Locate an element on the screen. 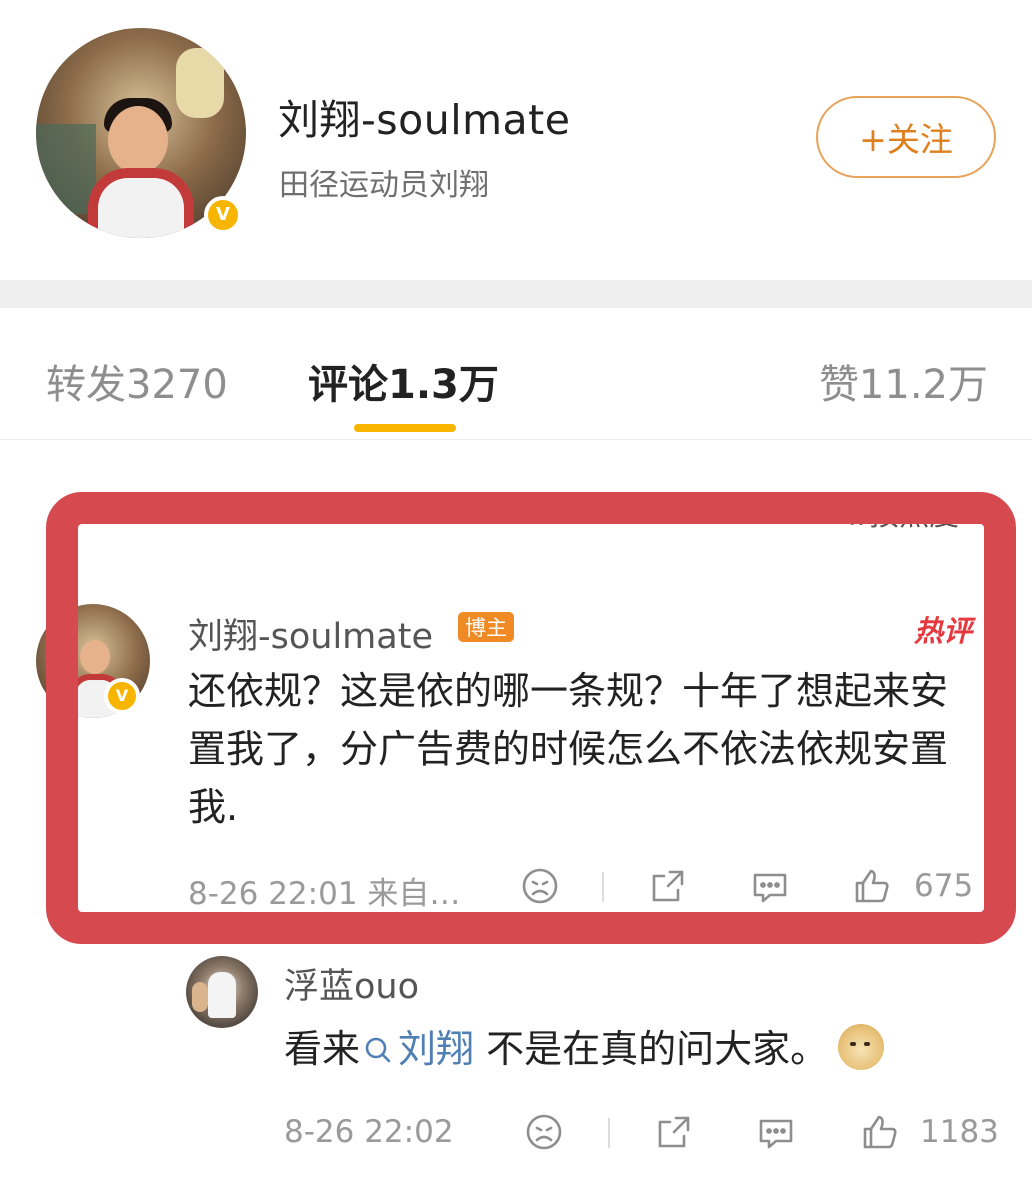 This screenshot has height=1184, width=1032. author-badge: 博主 is located at coordinates (486, 627).